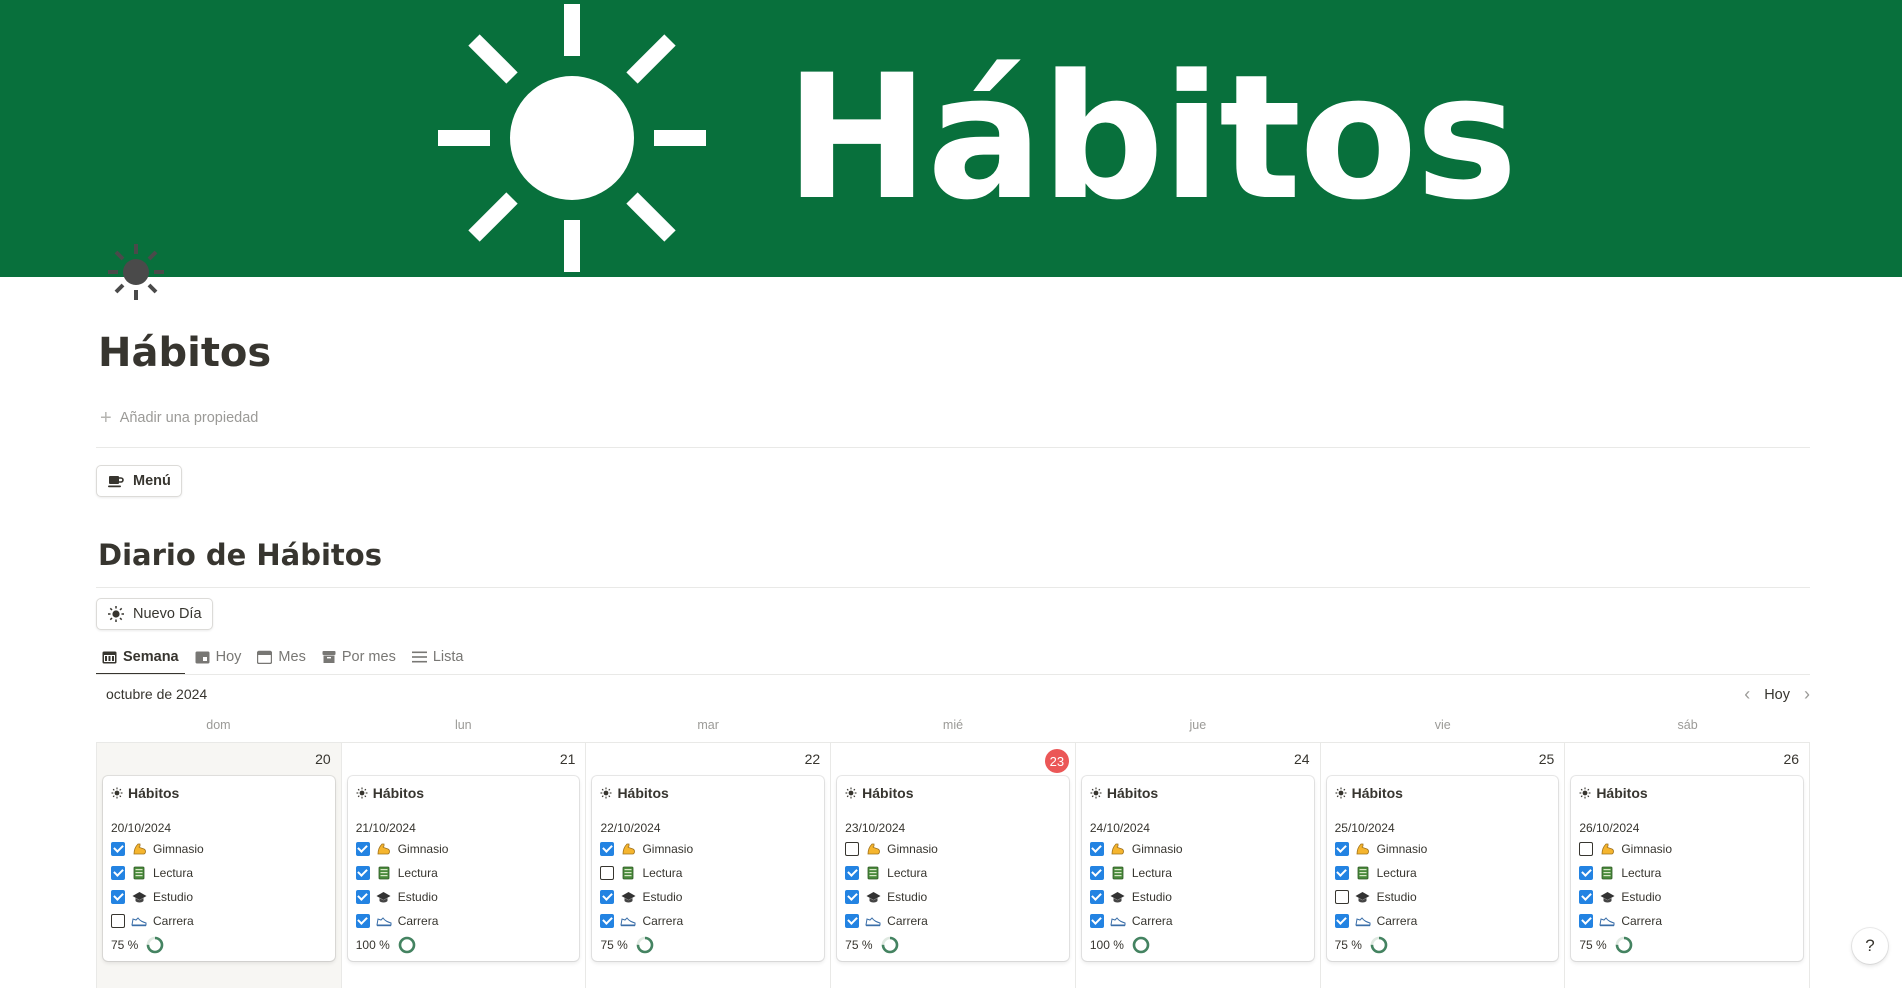 The height and width of the screenshot is (988, 1902). Describe the element at coordinates (179, 418) in the screenshot. I see `add-property-button: + Añadir una propiedad` at that location.